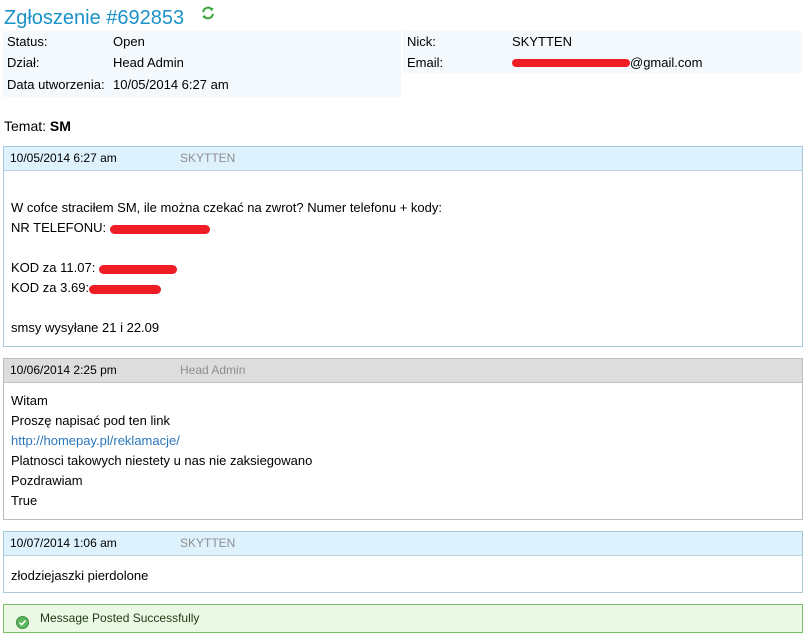 This screenshot has height=639, width=811. I want to click on message-author: Head Admin, so click(213, 370).